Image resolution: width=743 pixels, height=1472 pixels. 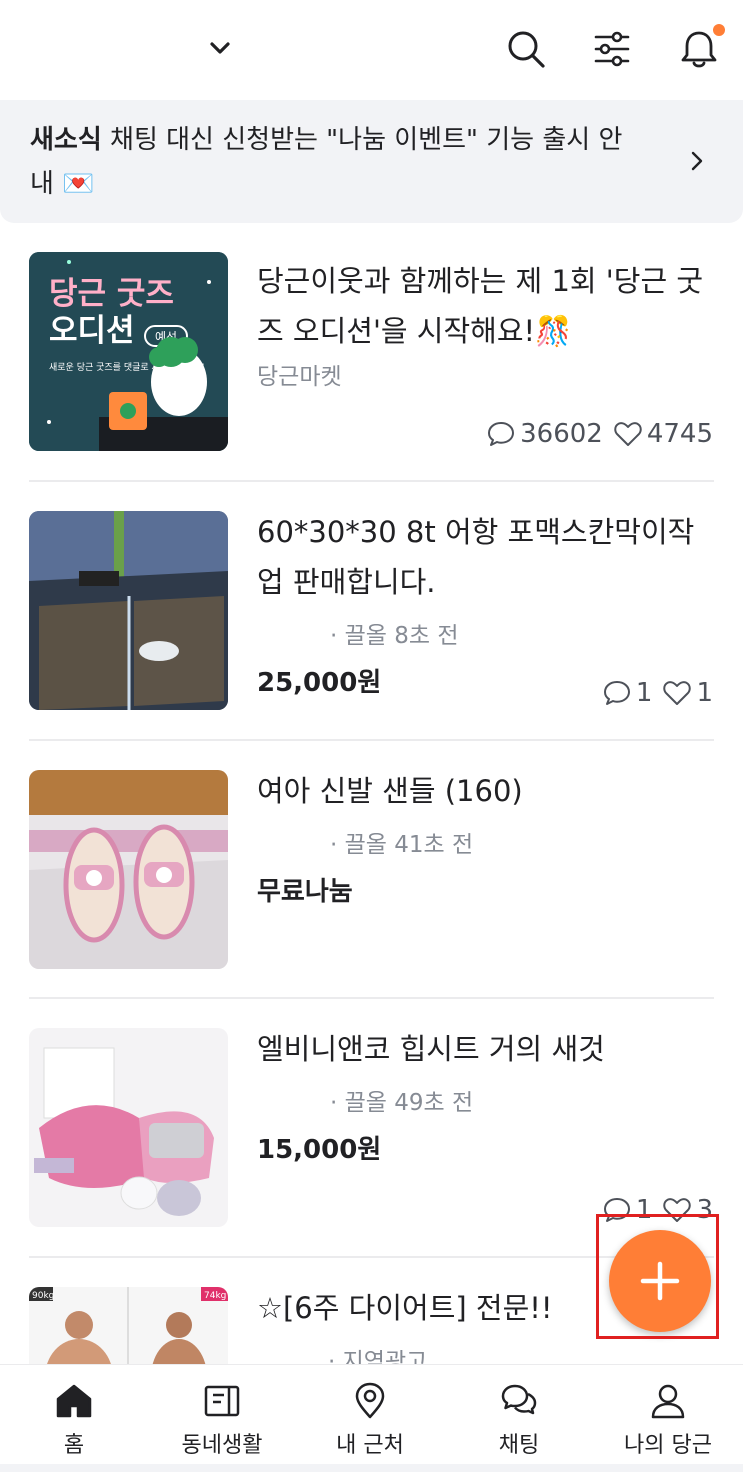 I want to click on comment-count: 36602, so click(x=561, y=434).